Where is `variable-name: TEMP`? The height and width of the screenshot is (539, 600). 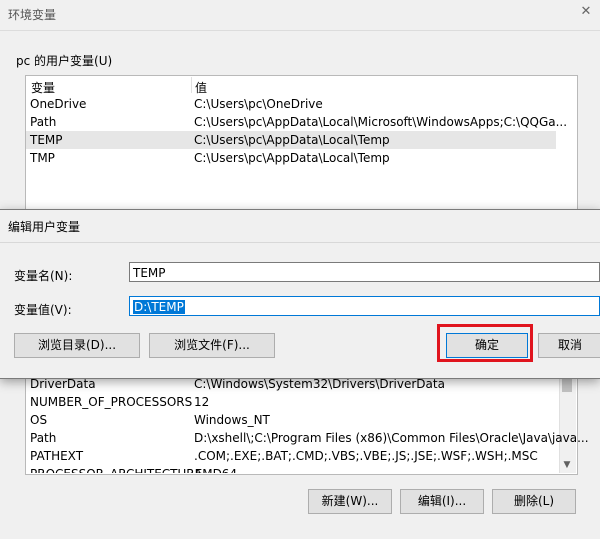 variable-name: TEMP is located at coordinates (46, 140).